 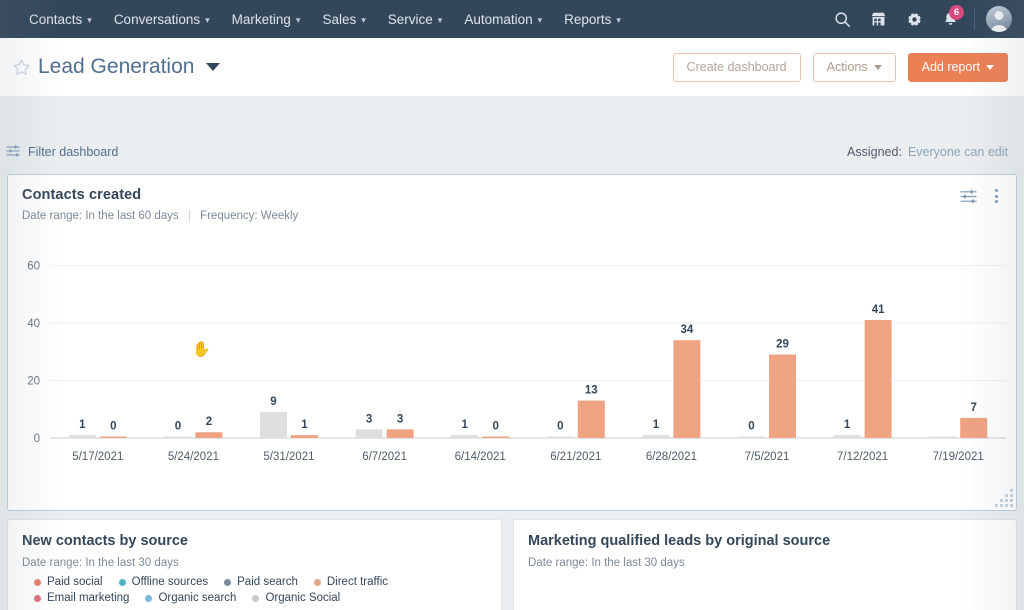 What do you see at coordinates (862, 457) in the screenshot?
I see `x-axis-tick-label: 7/12/2021` at bounding box center [862, 457].